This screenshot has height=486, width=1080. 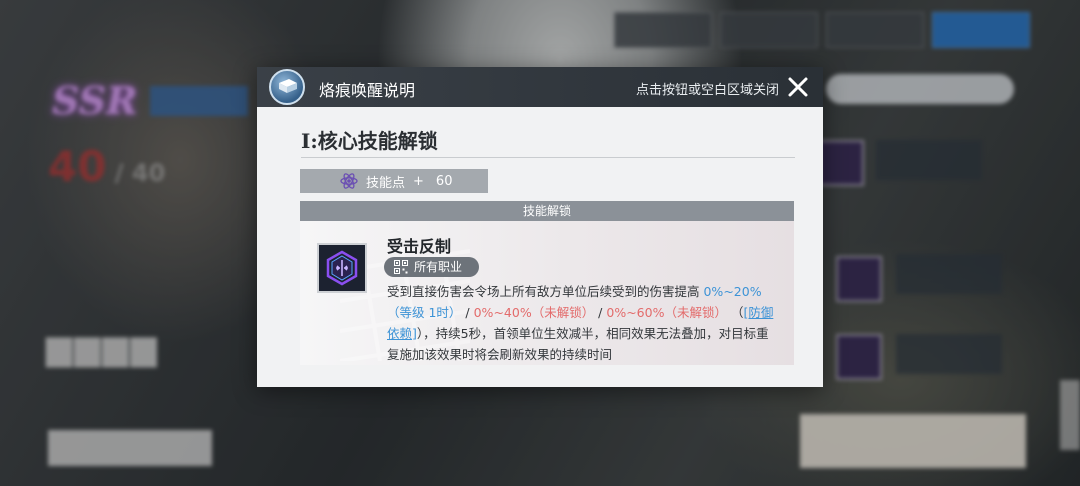 I want to click on modal-header: 烙痕唤醒说明 点击按钮或空白区域关闭, so click(x=540, y=87).